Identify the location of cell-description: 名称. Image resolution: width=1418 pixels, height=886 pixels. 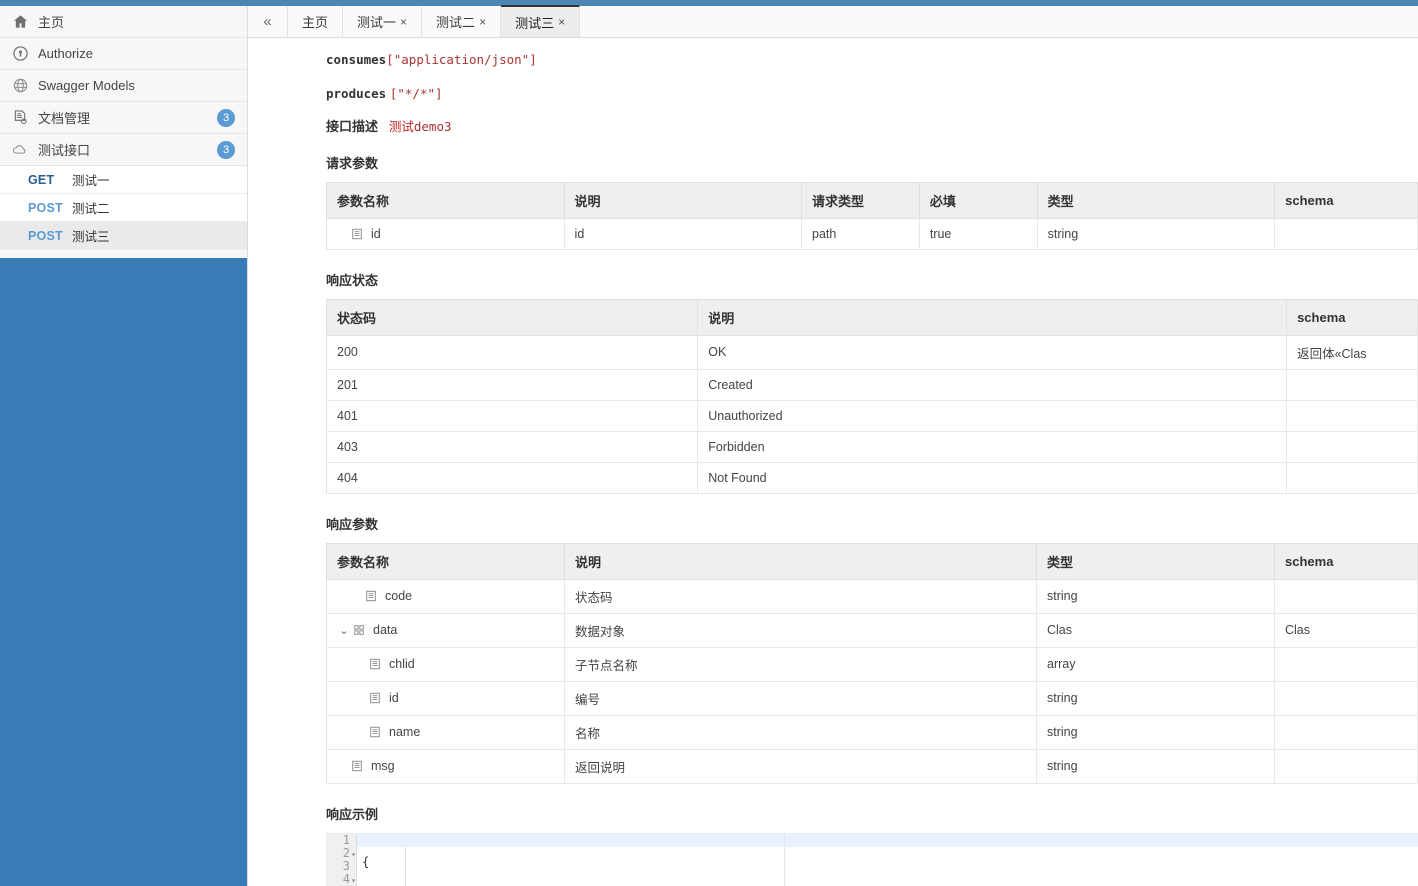
(800, 732).